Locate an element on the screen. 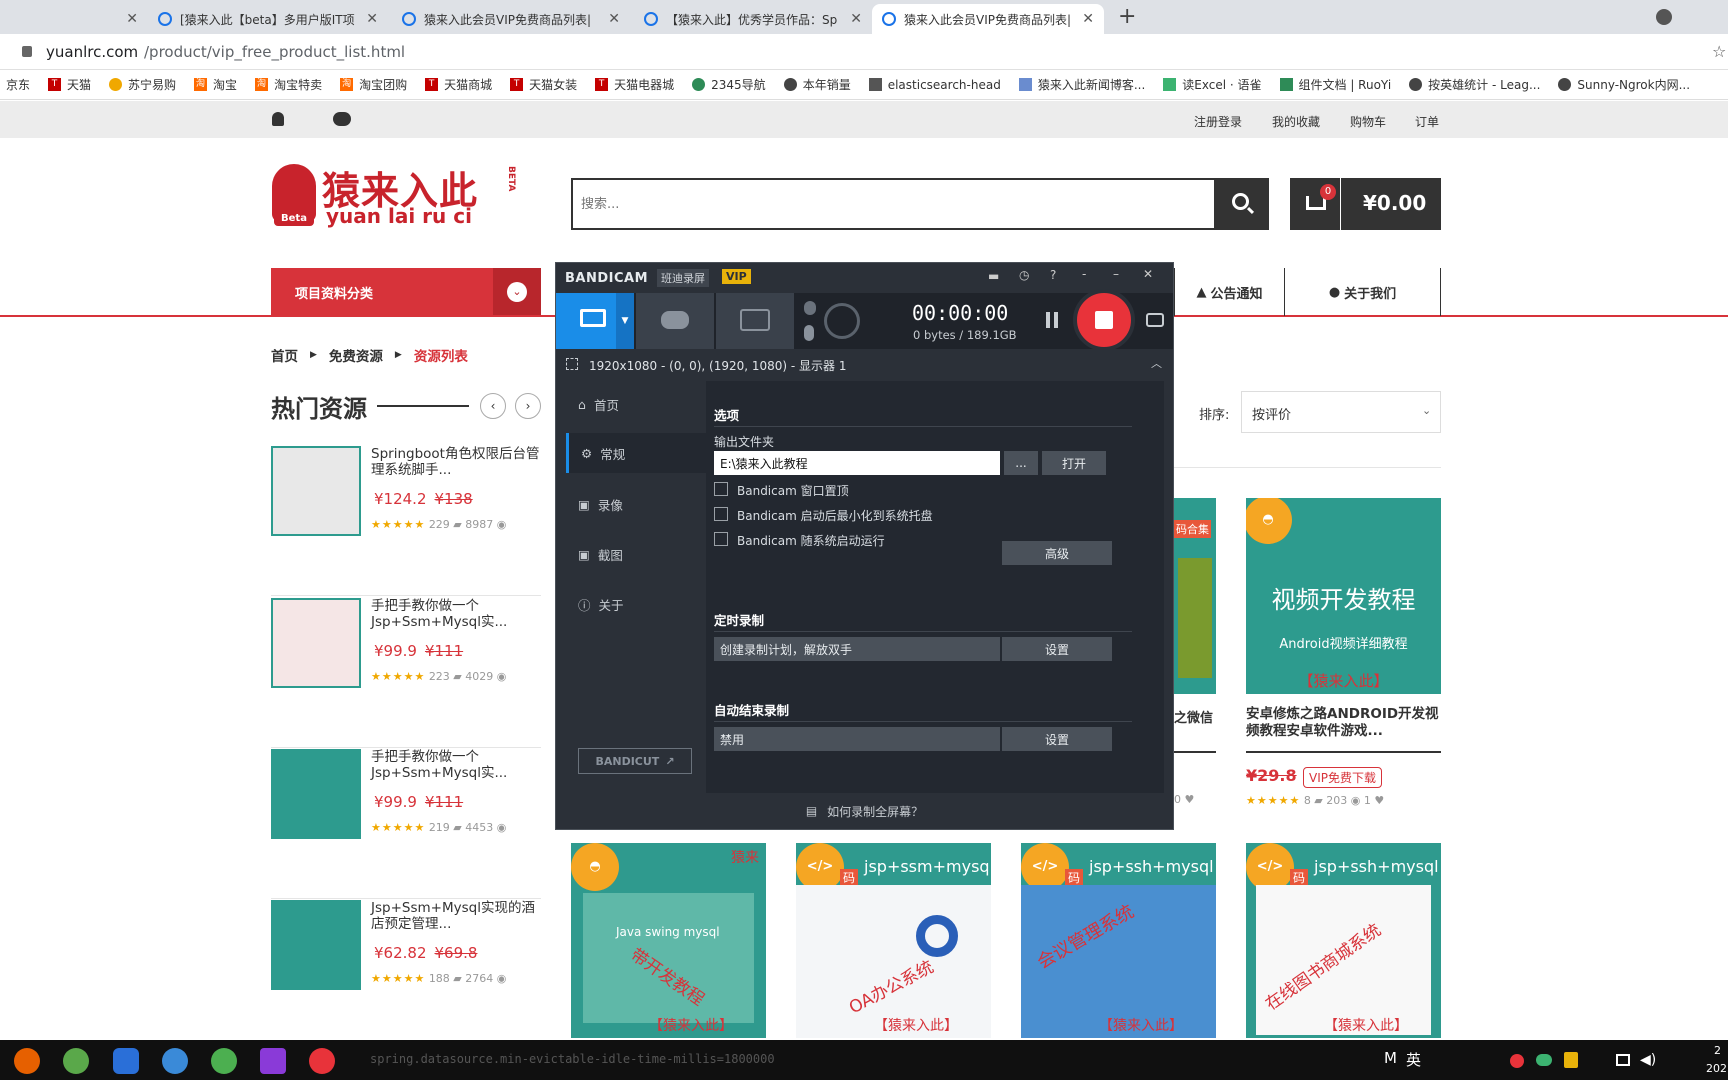 Image resolution: width=1728 pixels, height=1080 pixels. nav-announcements: ▲ 公告通知 is located at coordinates (1229, 292).